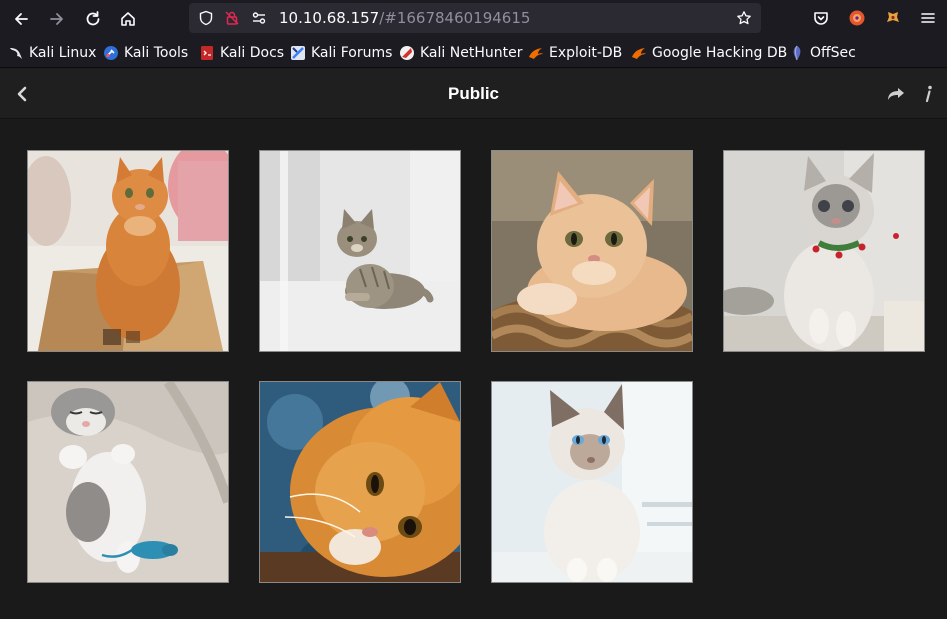 The height and width of the screenshot is (619, 947). Describe the element at coordinates (455, 18) in the screenshot. I see `url-path: /#16678460194615` at that location.